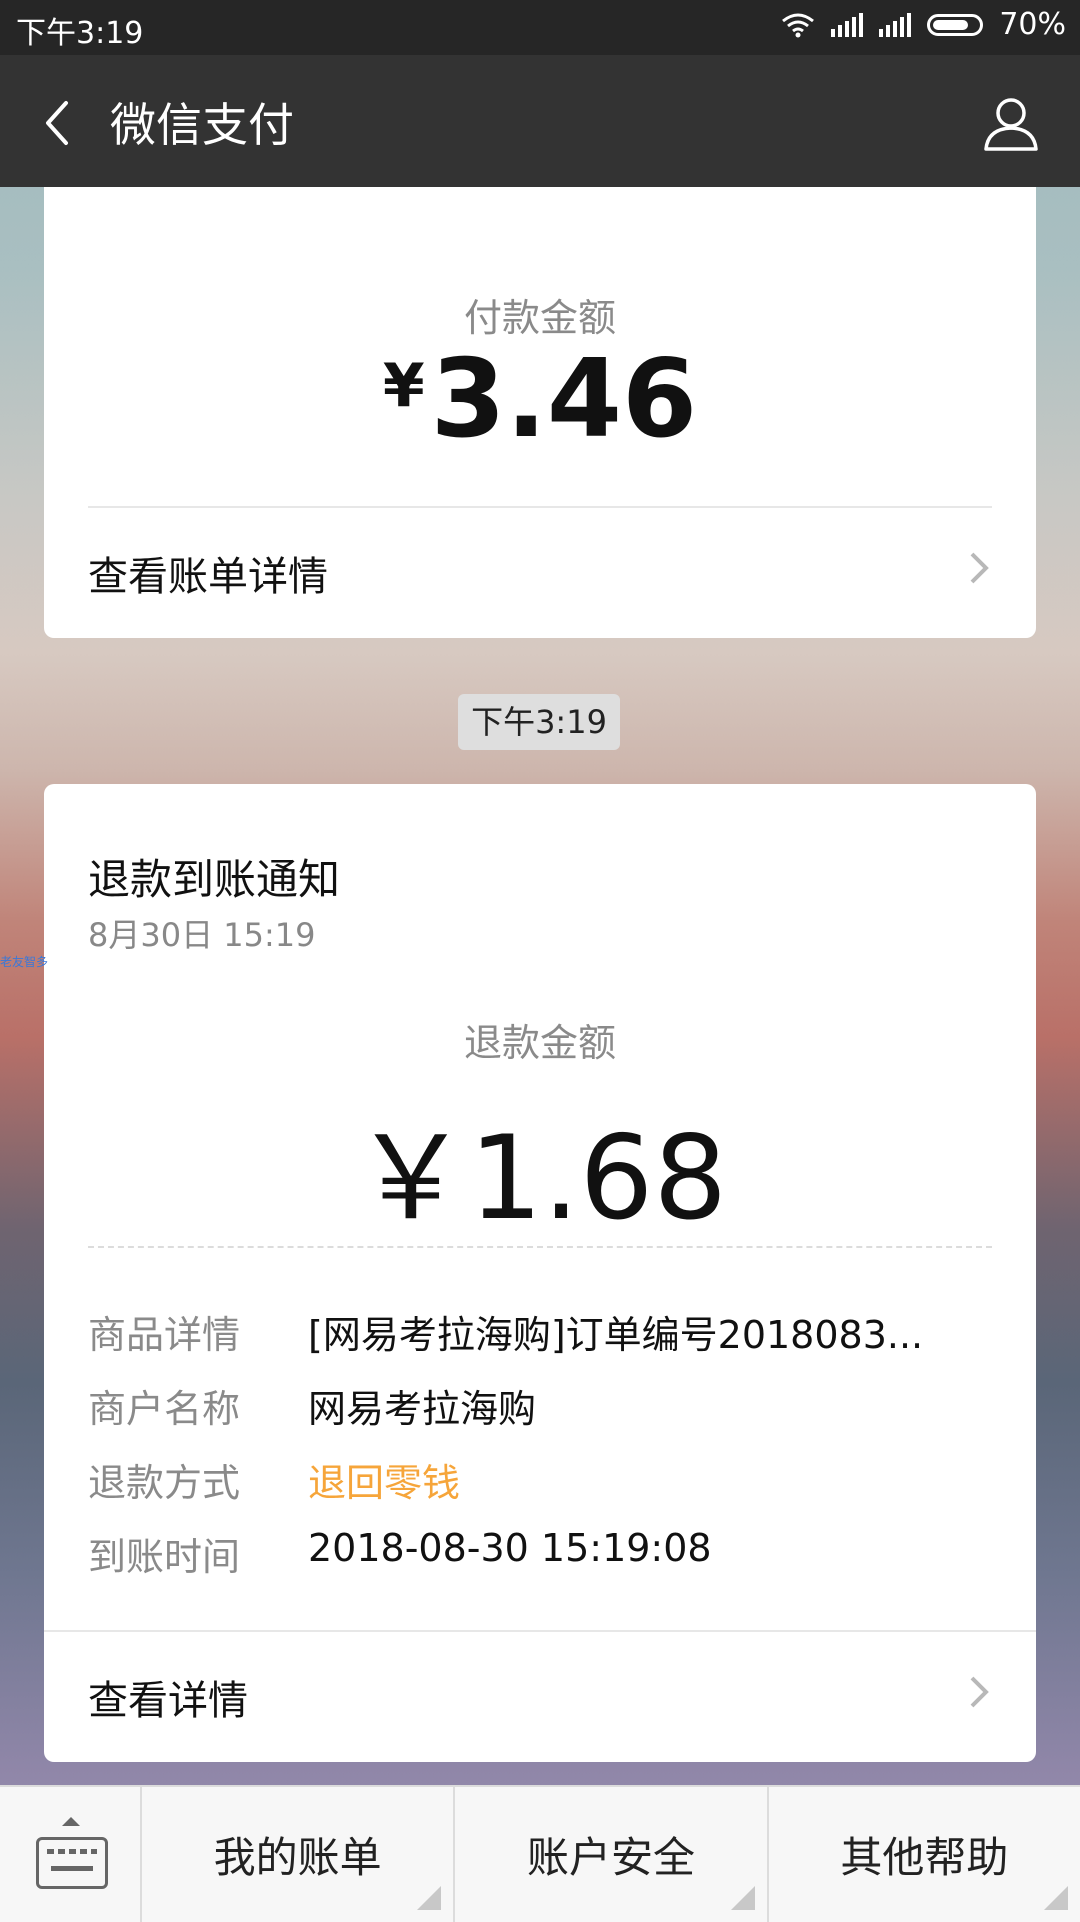 The image size is (1080, 1922). What do you see at coordinates (66, 123) in the screenshot?
I see `back-arrow-icon` at bounding box center [66, 123].